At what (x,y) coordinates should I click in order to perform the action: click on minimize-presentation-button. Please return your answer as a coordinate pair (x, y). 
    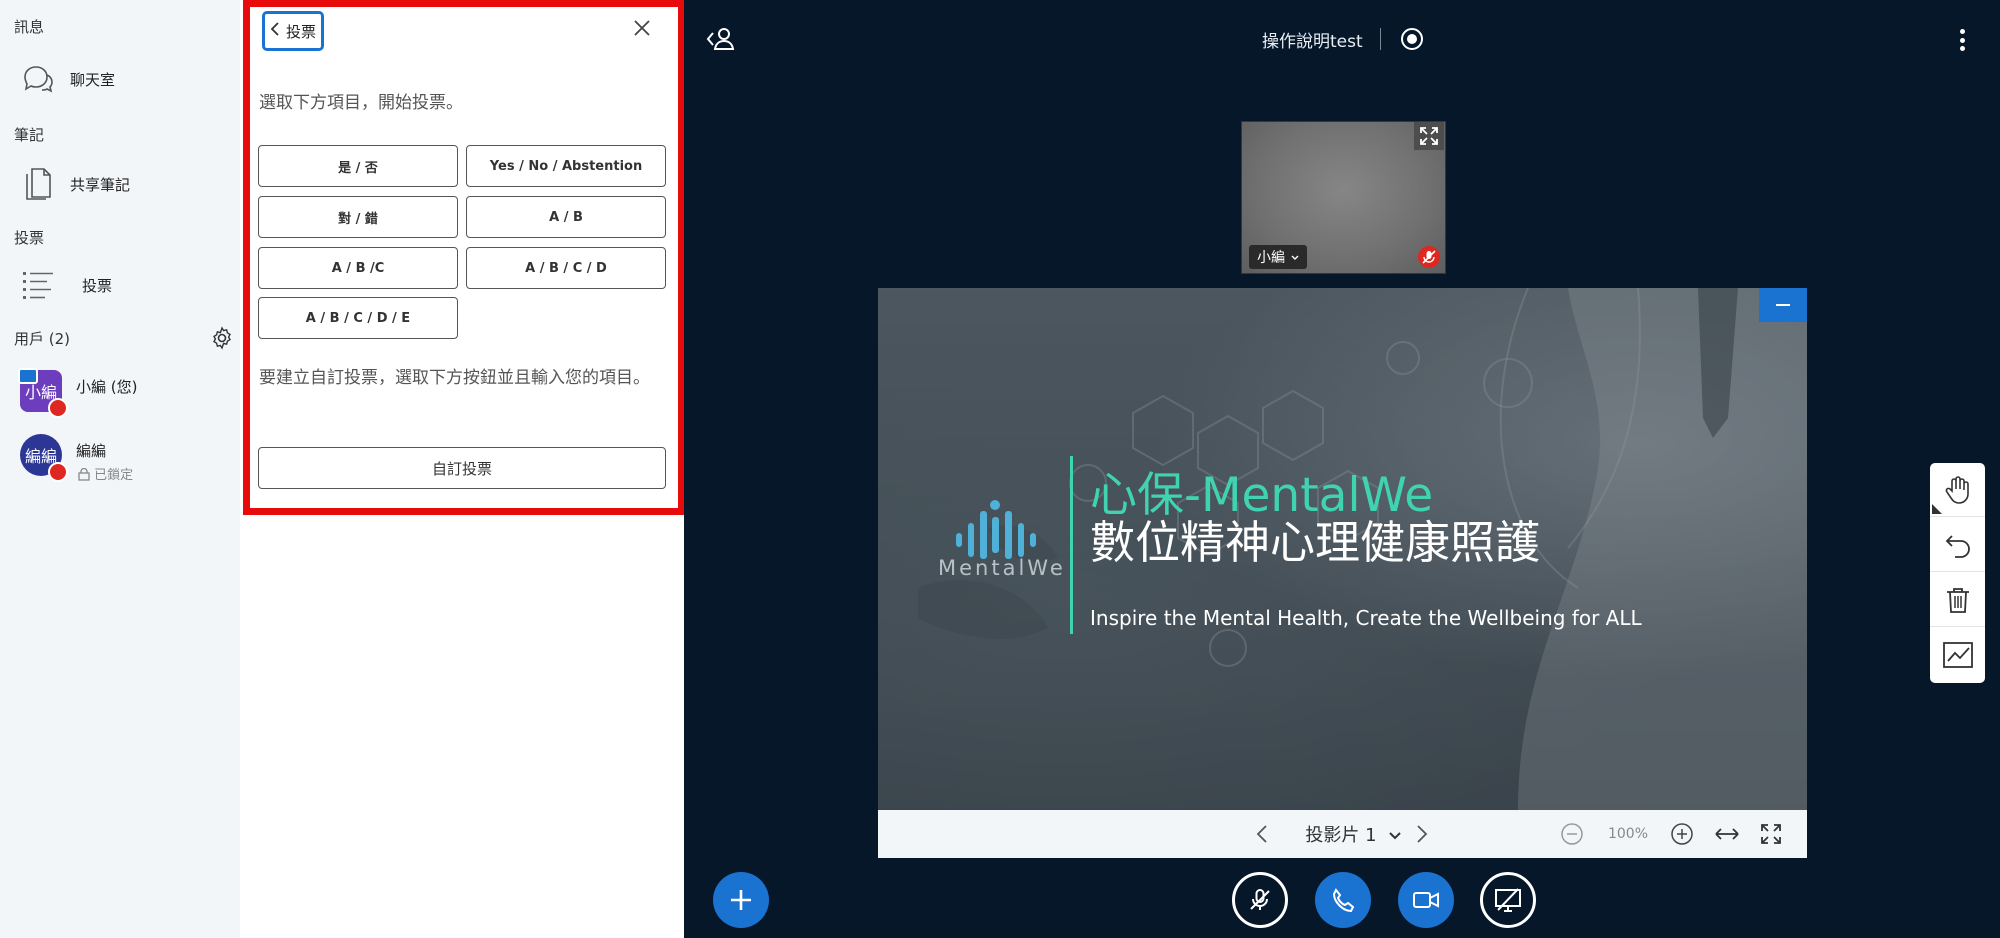
    Looking at the image, I should click on (1783, 305).